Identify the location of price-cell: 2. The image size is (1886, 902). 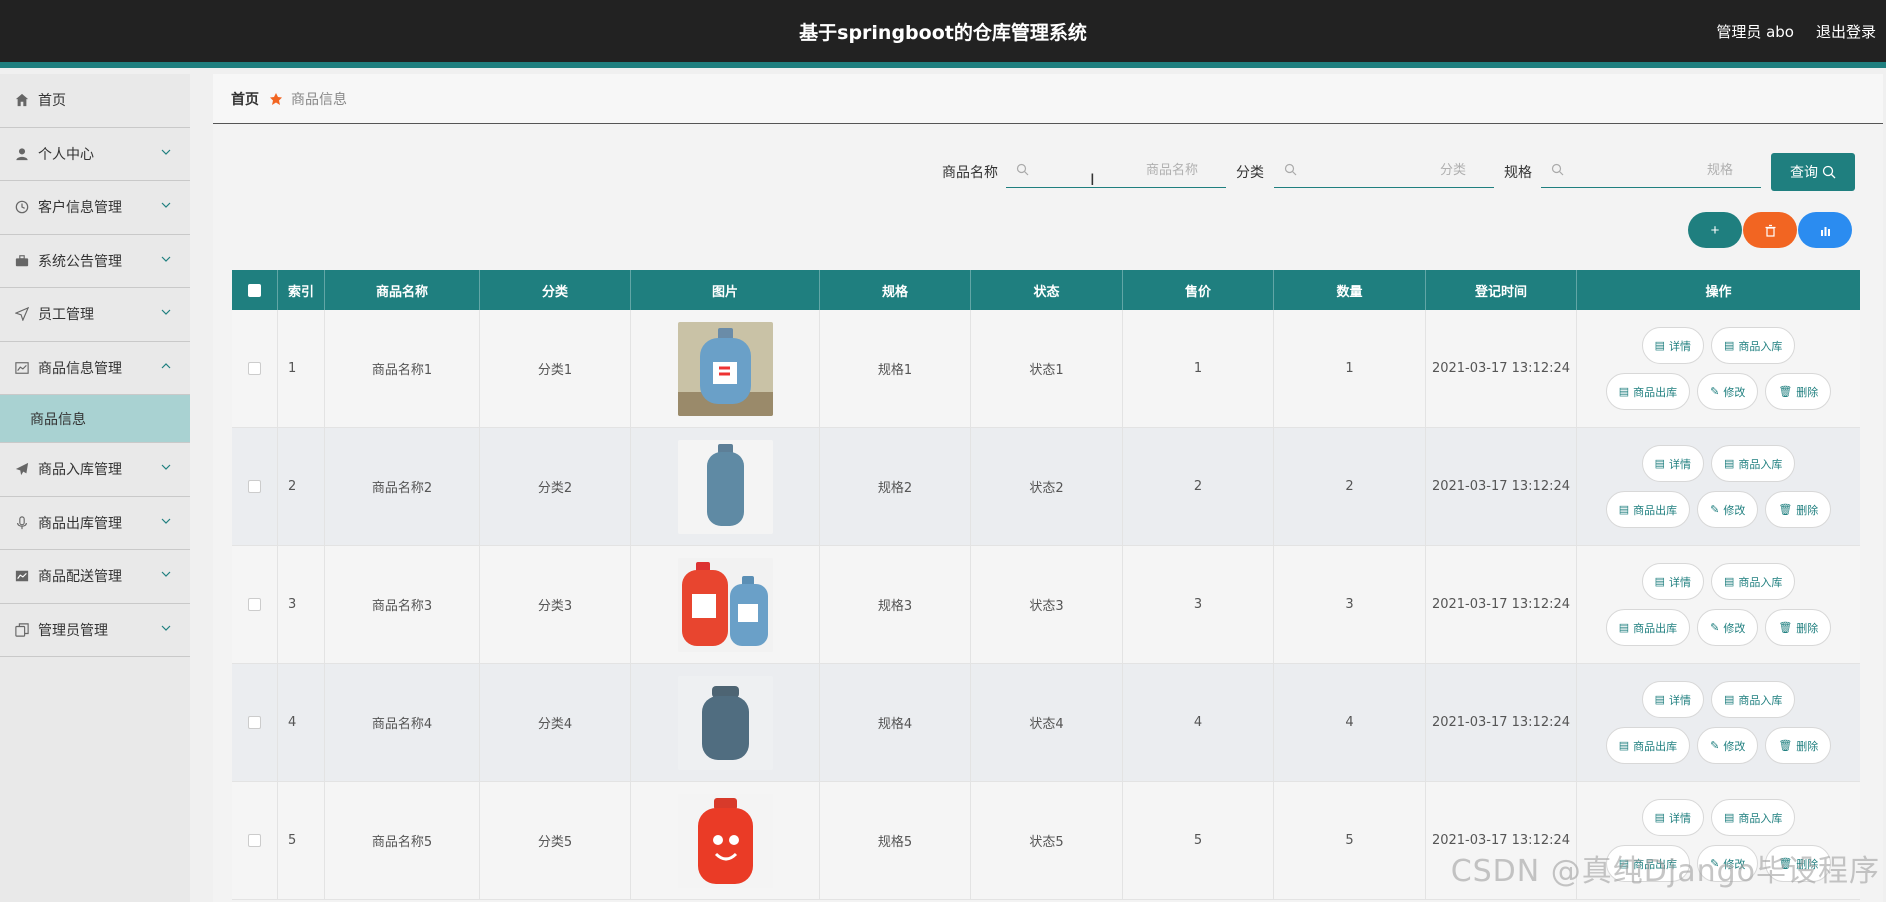
(1198, 486).